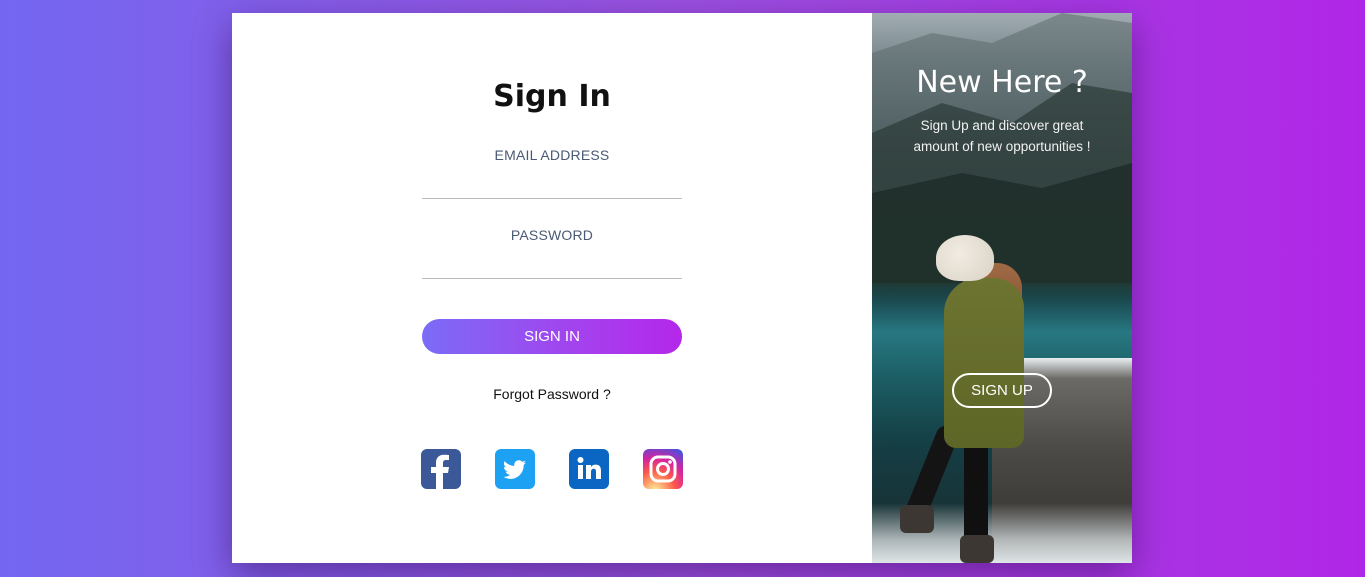 The width and height of the screenshot is (1365, 577). Describe the element at coordinates (589, 469) in the screenshot. I see `linkedin-icon` at that location.